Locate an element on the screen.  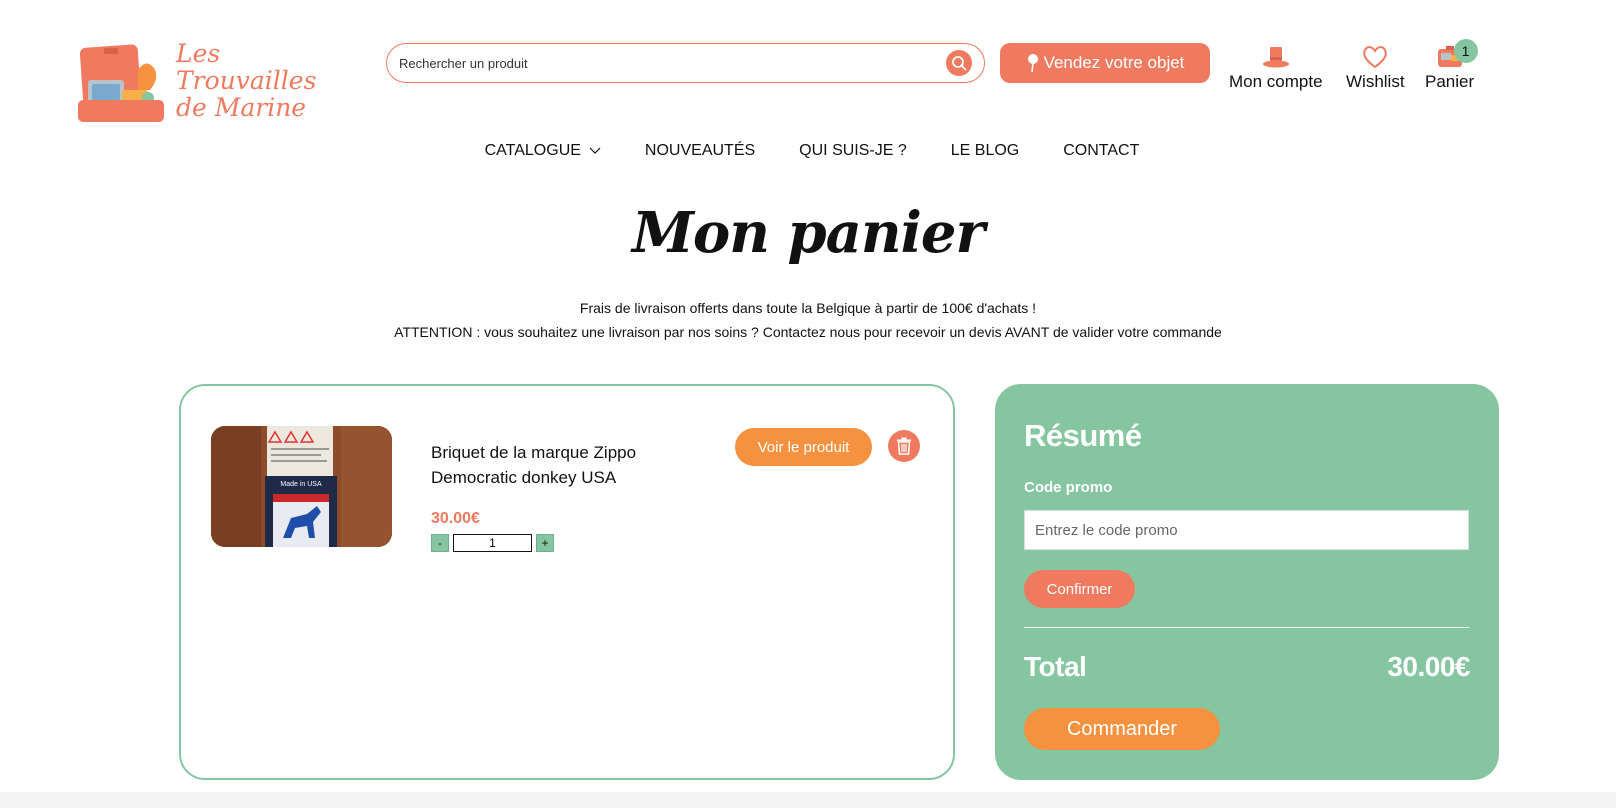
site-logo: Les Trouvailles de Marine is located at coordinates (208, 83).